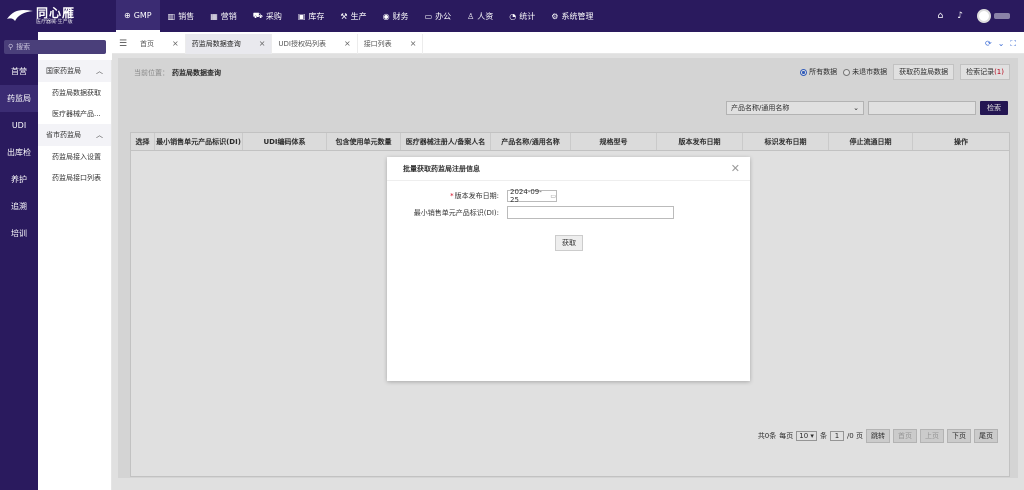 This screenshot has width=1024, height=490. What do you see at coordinates (74, 177) in the screenshot?
I see `subnav-item-interface-list: 药监局接口列表` at bounding box center [74, 177].